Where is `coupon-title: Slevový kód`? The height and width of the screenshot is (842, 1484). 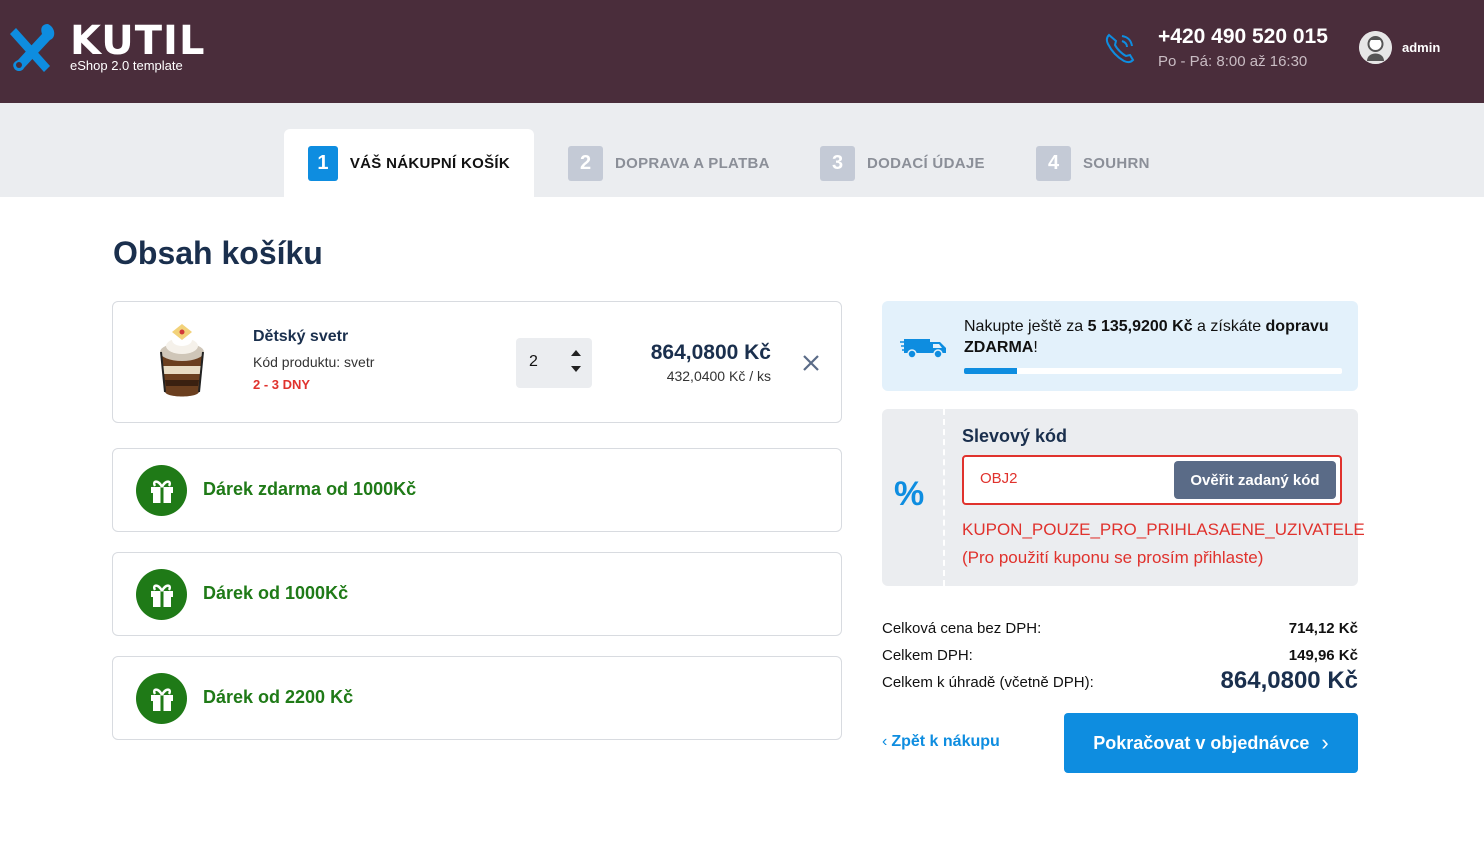 coupon-title: Slevový kód is located at coordinates (1015, 436).